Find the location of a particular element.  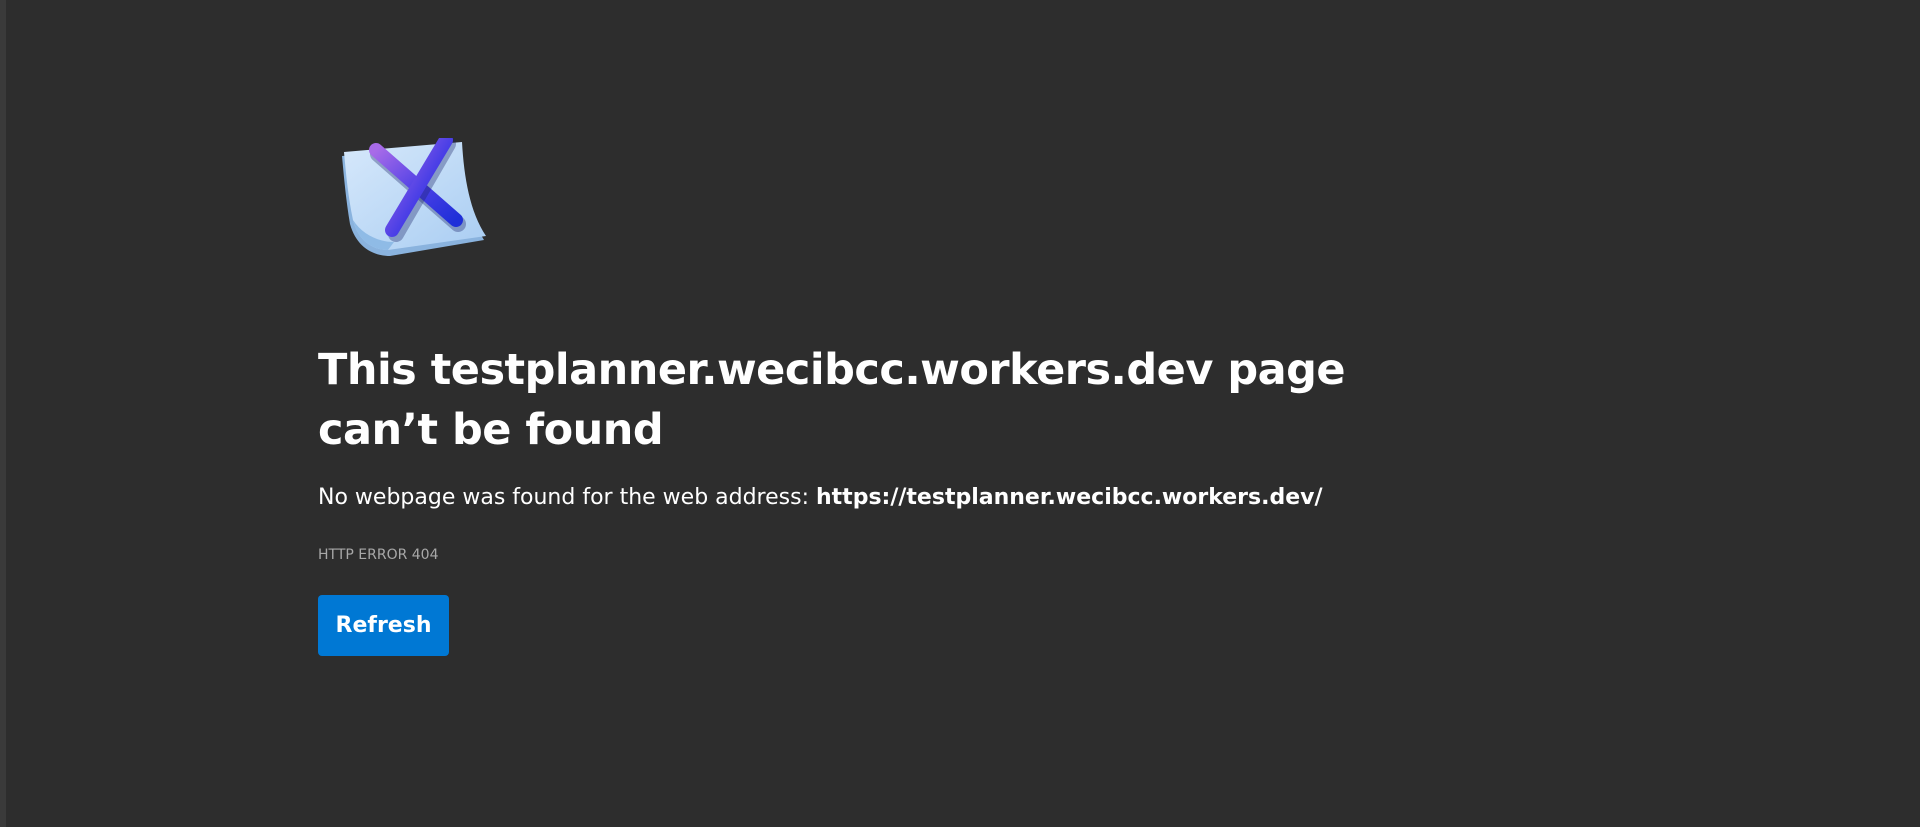

error-url: https://testplanner.wecibcc.workers.dev/ is located at coordinates (1069, 497).